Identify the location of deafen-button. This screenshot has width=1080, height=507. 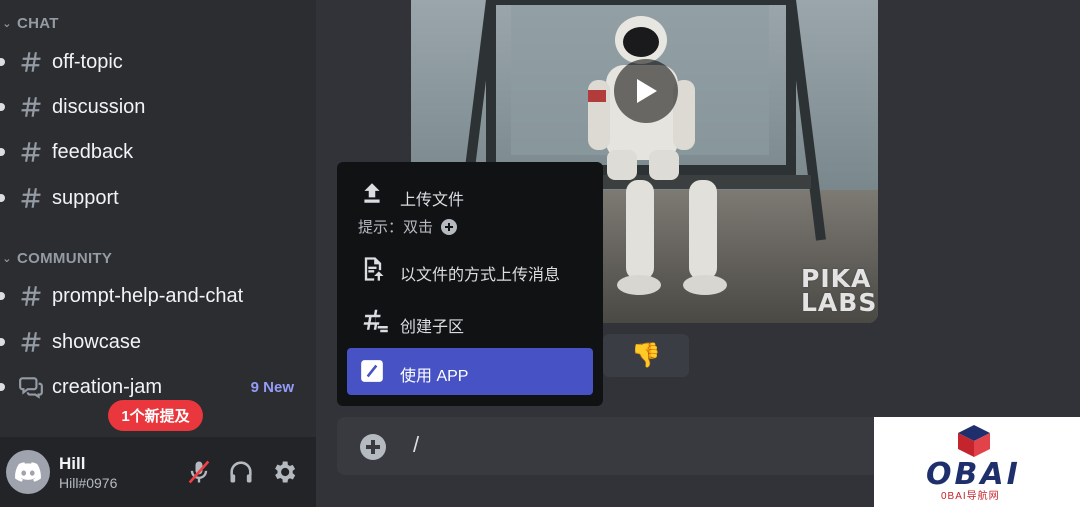
(241, 472).